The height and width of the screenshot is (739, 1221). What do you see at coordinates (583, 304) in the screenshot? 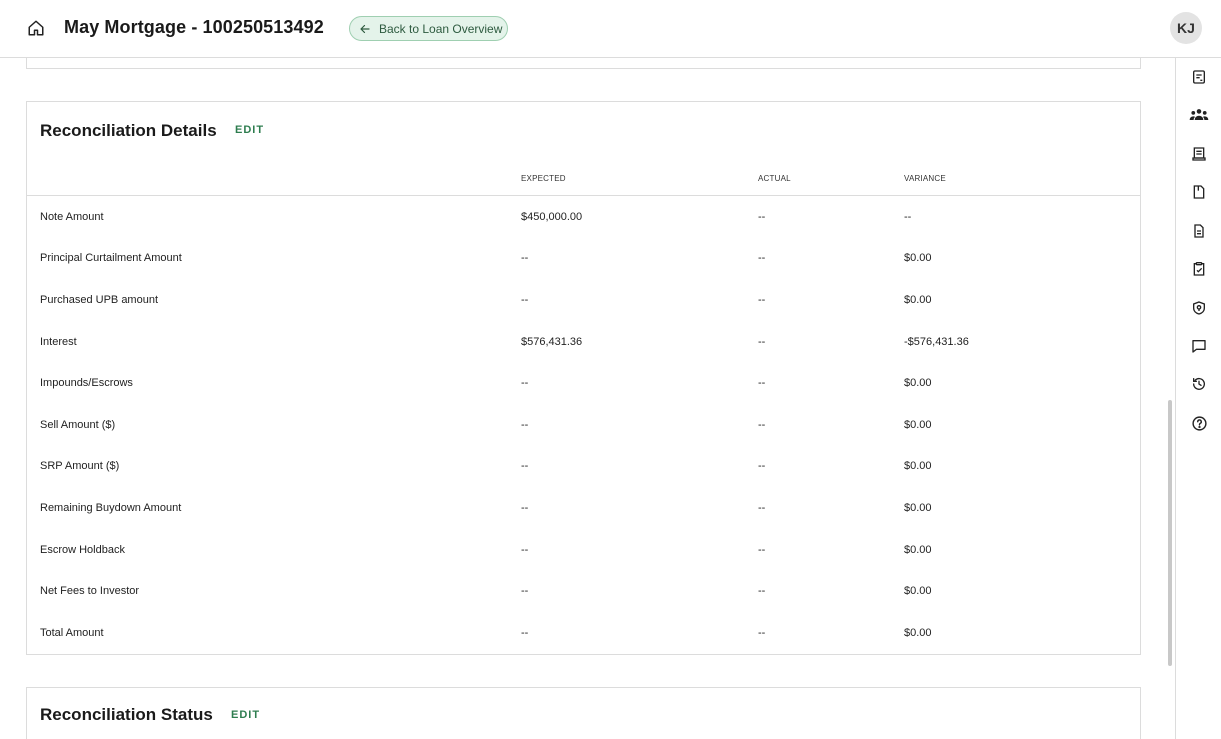
I see `table-row: Purchased UPB amount -- -- $0.00` at bounding box center [583, 304].